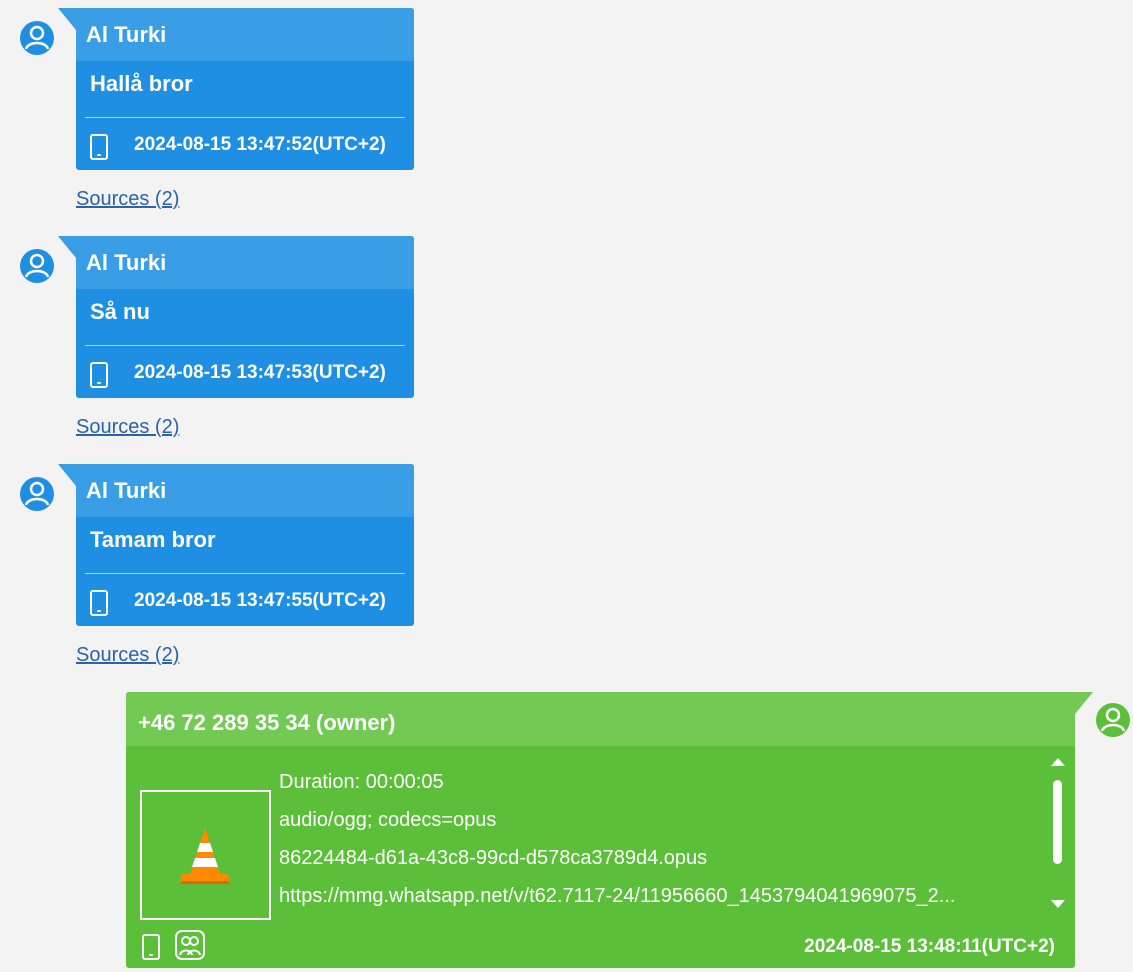  I want to click on attachment-duration: Duration: 00:00:05, so click(361, 782).